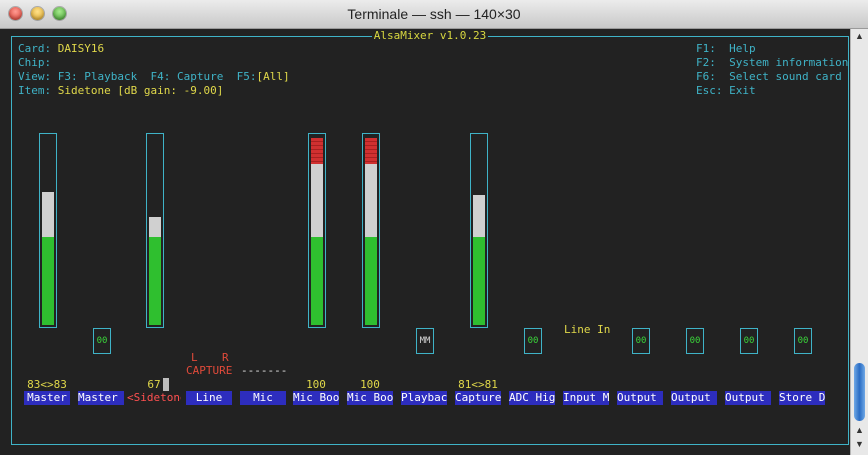 The height and width of the screenshot is (455, 868). What do you see at coordinates (209, 370) in the screenshot?
I see `capture-label: CAPTURE` at bounding box center [209, 370].